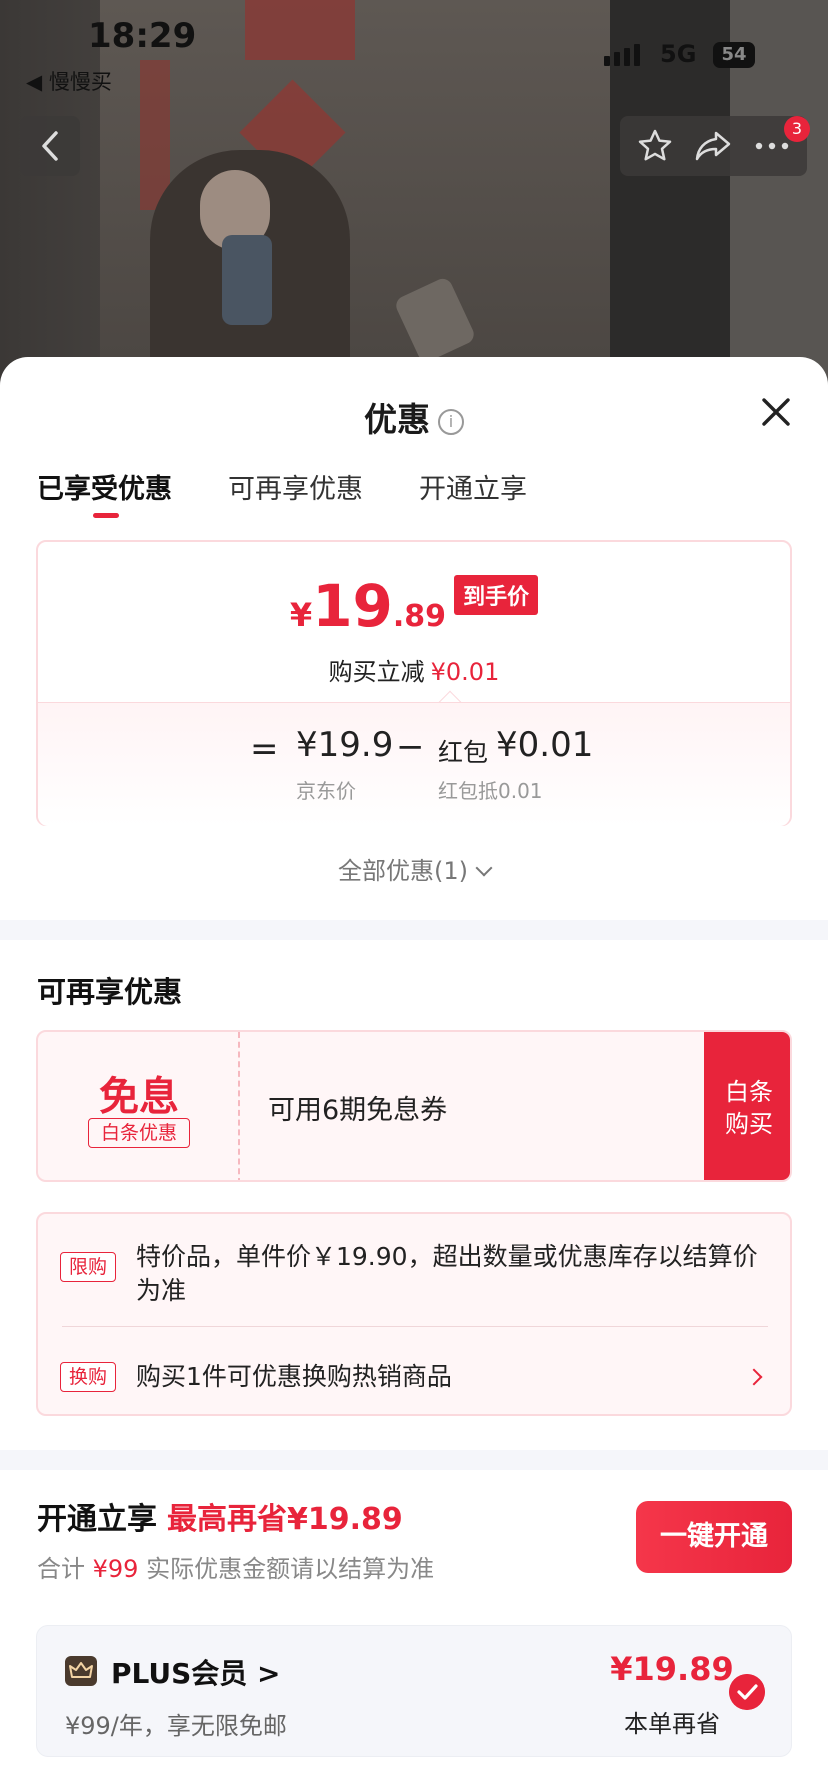 The width and height of the screenshot is (828, 1792). Describe the element at coordinates (496, 595) in the screenshot. I see `final-price-badge: 到手价` at that location.